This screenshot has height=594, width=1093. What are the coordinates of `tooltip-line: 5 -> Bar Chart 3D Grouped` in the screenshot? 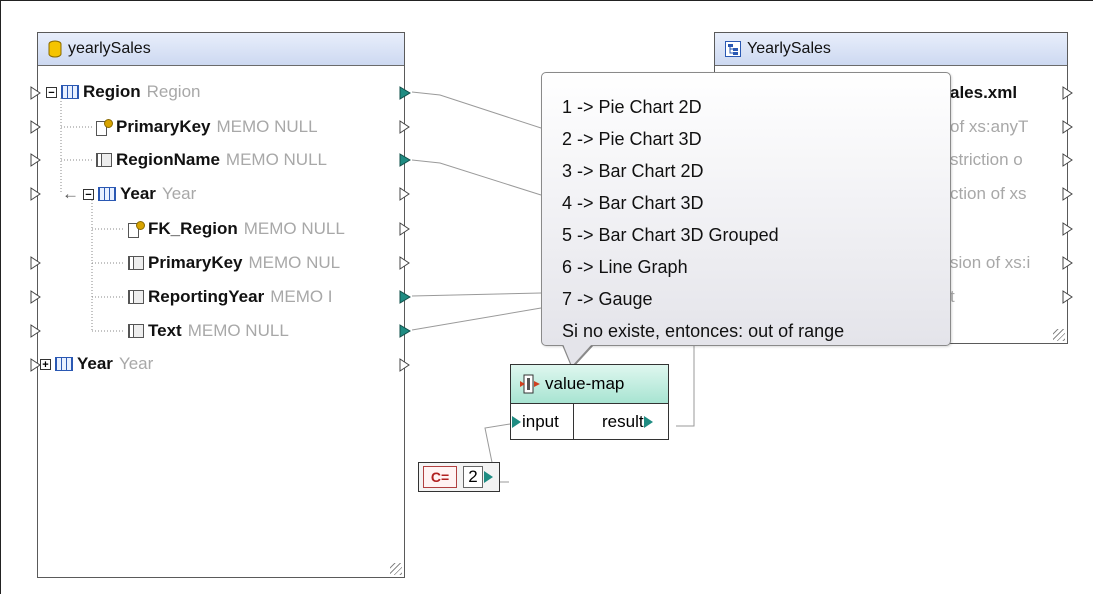 It's located at (670, 235).